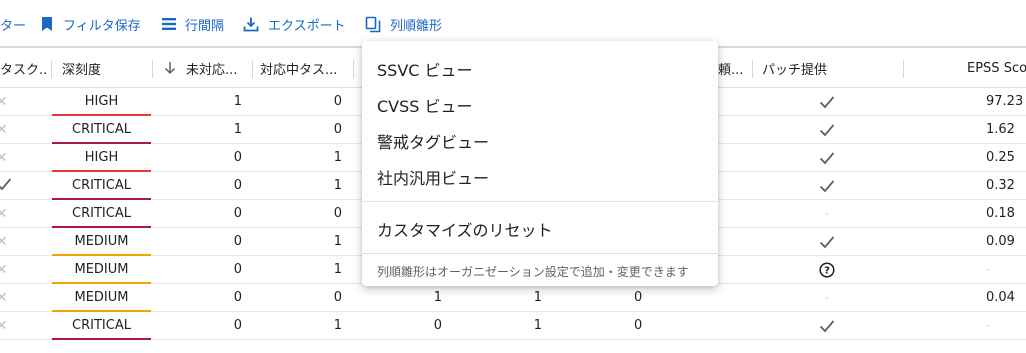 The height and width of the screenshot is (353, 1026). I want to click on epss-value: 0.25, so click(1000, 157).